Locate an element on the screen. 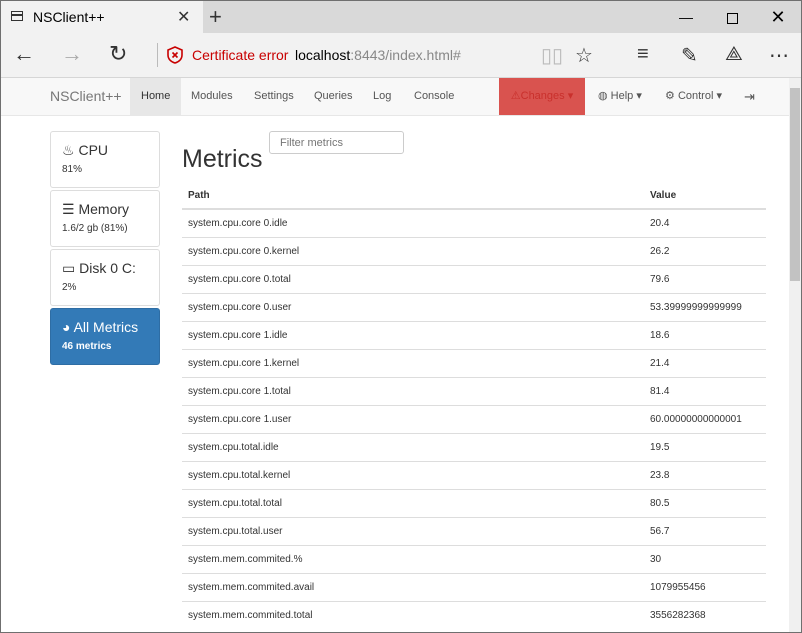 The image size is (802, 633). metric-value: 79.6 is located at coordinates (705, 279).